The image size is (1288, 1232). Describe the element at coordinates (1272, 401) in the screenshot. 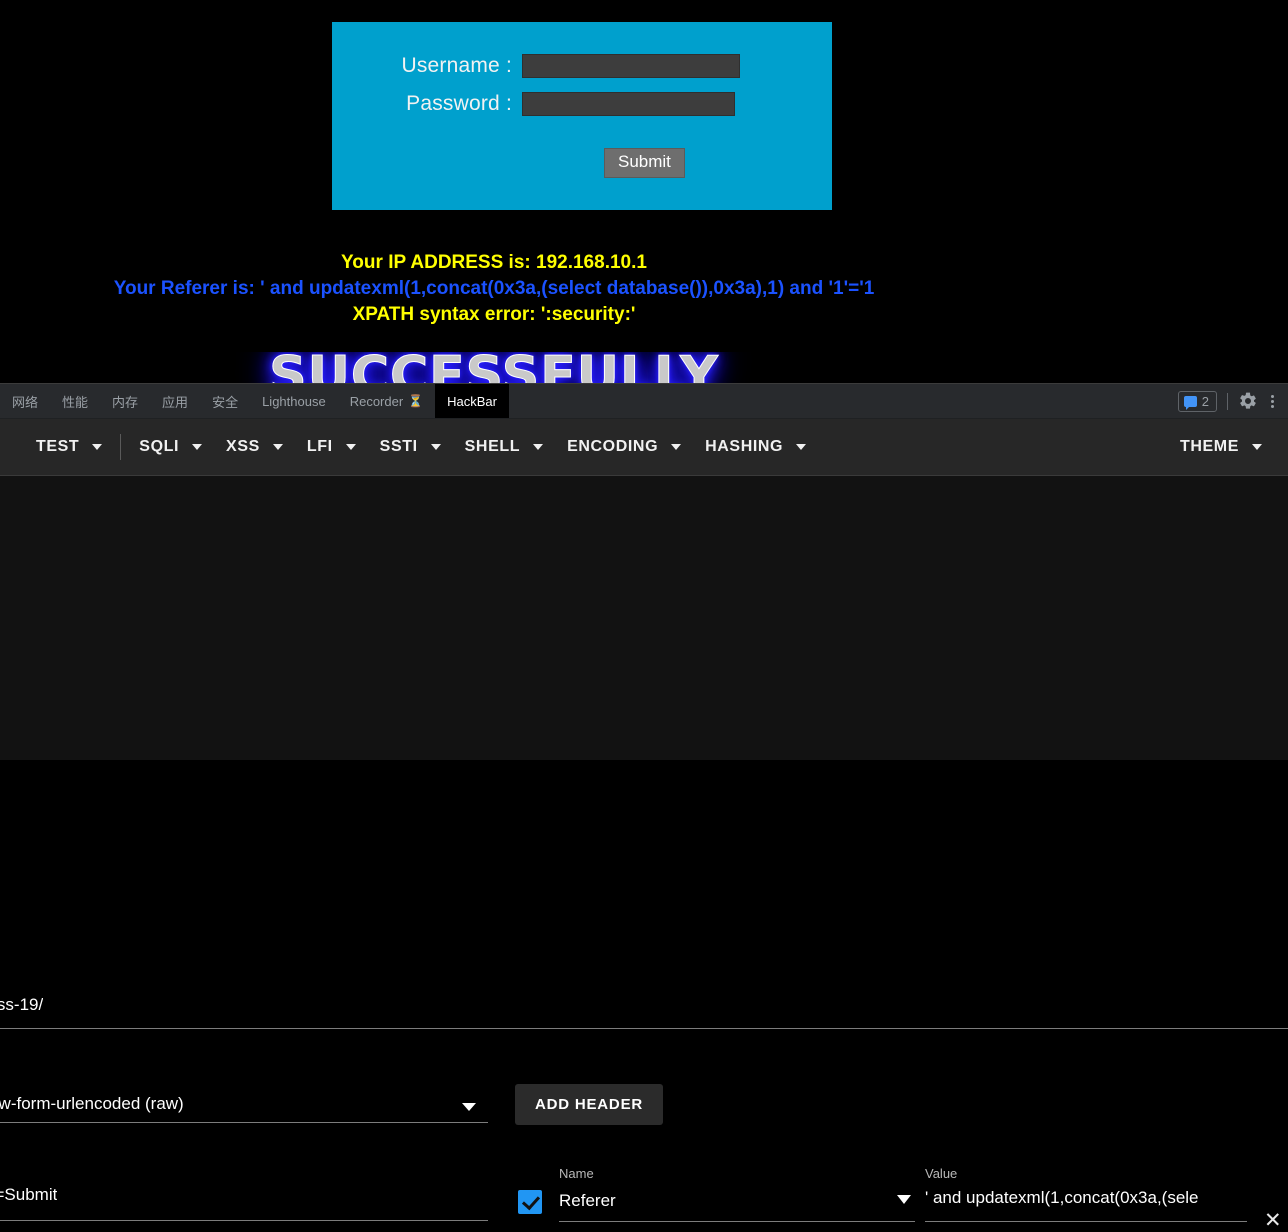

I see `kebab-menu-icon` at that location.